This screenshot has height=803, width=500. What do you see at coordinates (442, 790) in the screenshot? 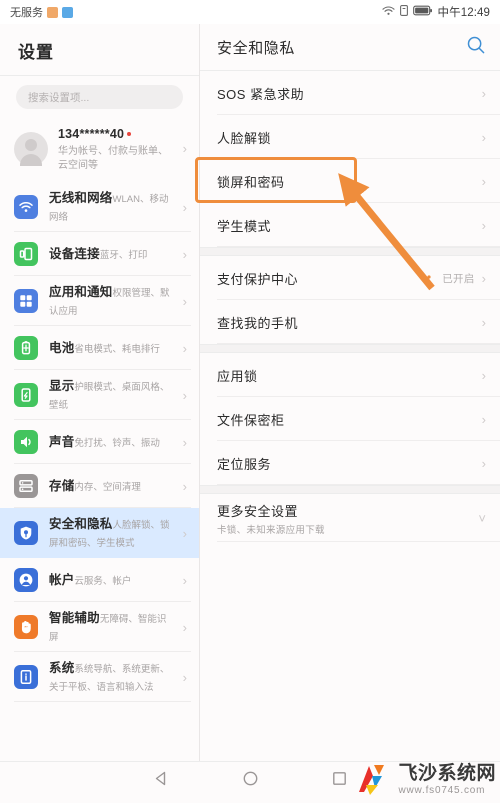
I see `watermark-url: www.fs0745.com` at bounding box center [442, 790].